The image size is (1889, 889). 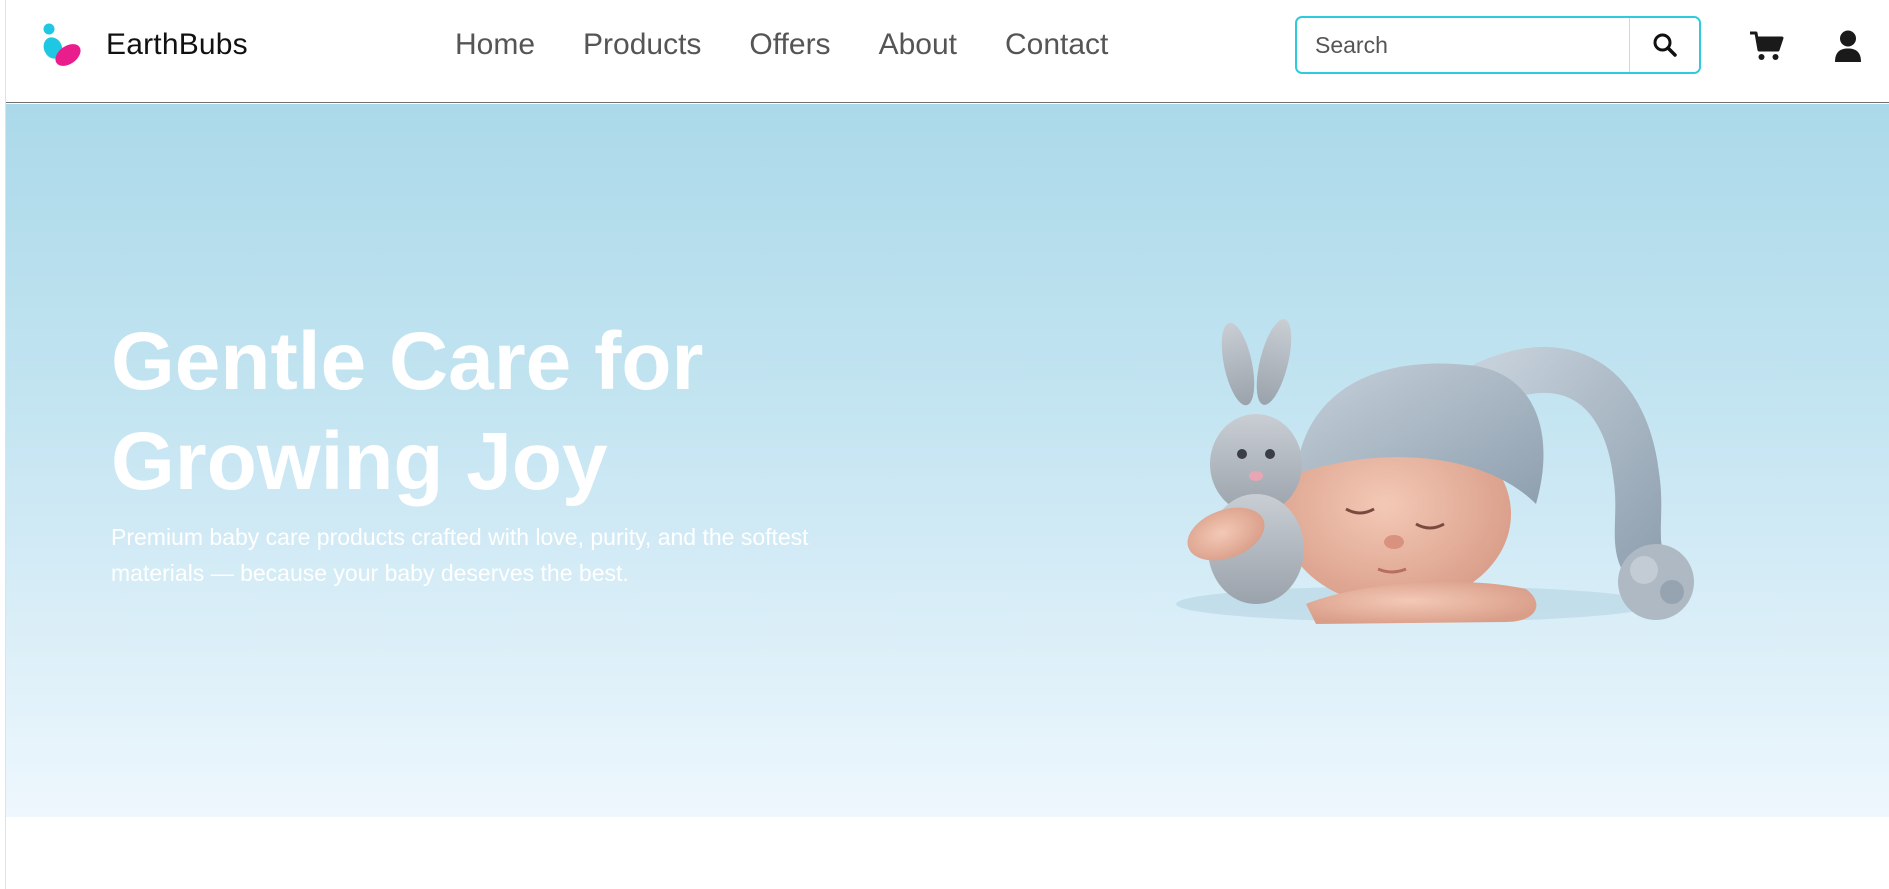 What do you see at coordinates (62, 44) in the screenshot?
I see `butterfly-logo-icon` at bounding box center [62, 44].